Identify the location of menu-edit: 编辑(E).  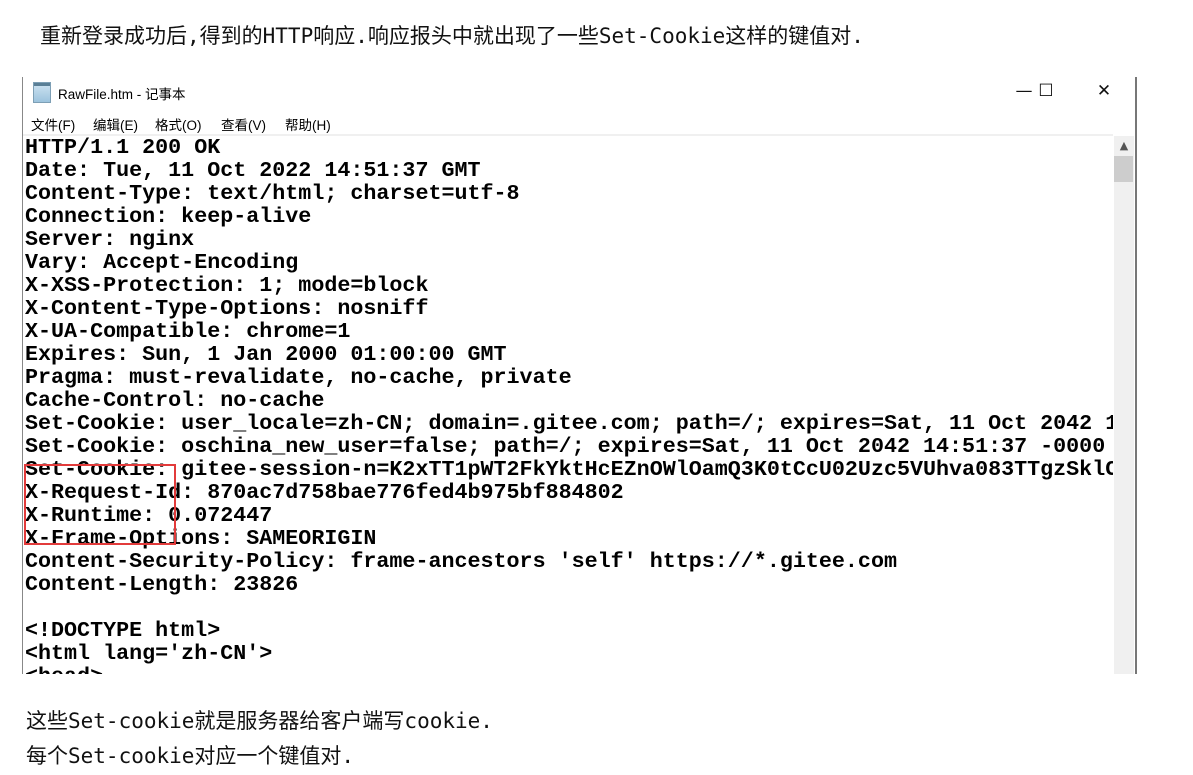
(115, 124).